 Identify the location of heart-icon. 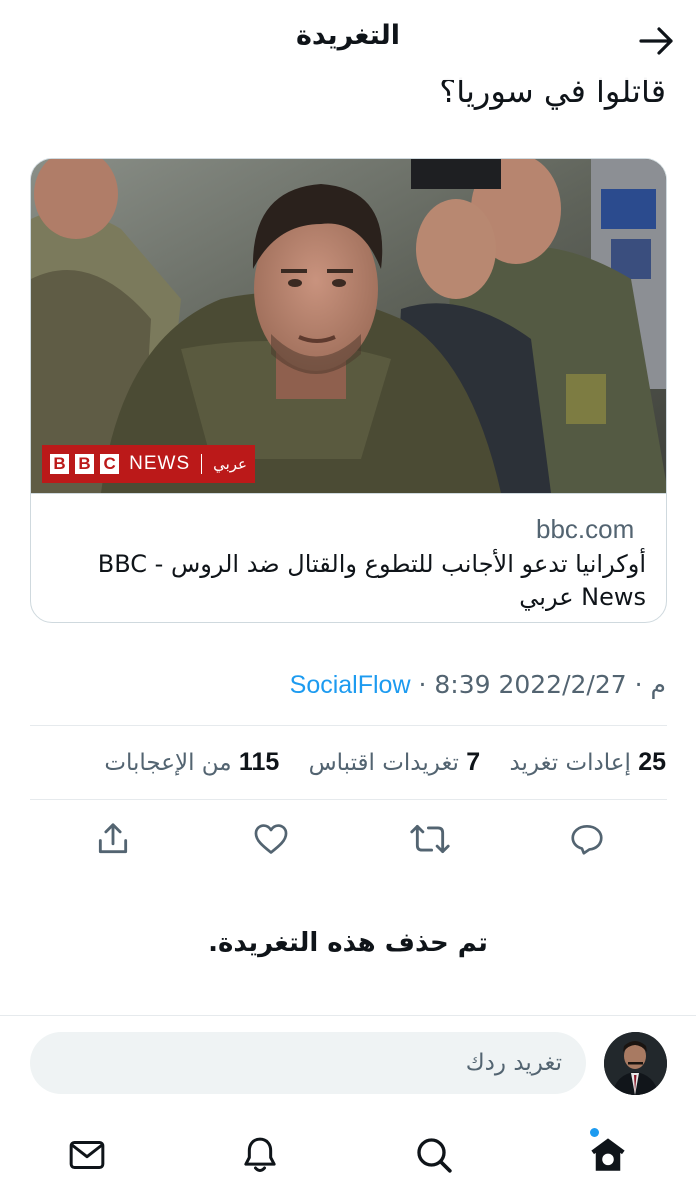
(271, 839).